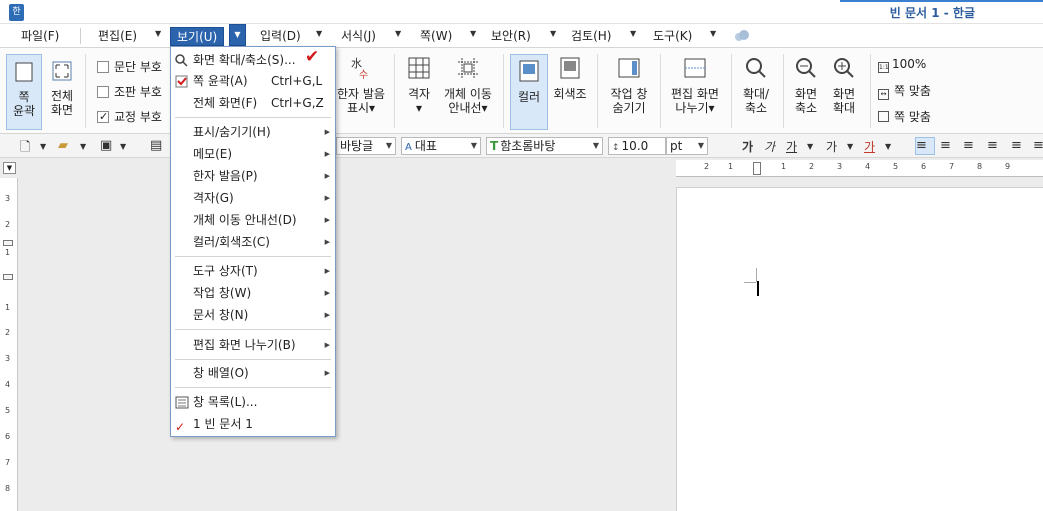 The height and width of the screenshot is (511, 1043). I want to click on menu-page: 쪽(W), so click(436, 36).